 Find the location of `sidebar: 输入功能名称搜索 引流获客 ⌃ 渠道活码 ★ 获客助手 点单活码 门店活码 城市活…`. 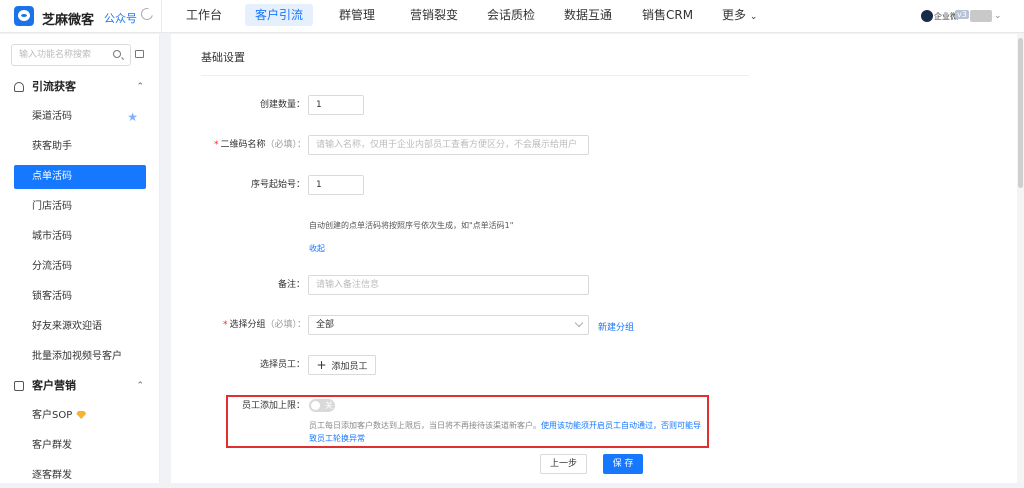

sidebar: 输入功能名称搜索 引流获客 ⌃ 渠道活码 ★ 获客助手 点单活码 门店活码 城市活… is located at coordinates (80, 258).